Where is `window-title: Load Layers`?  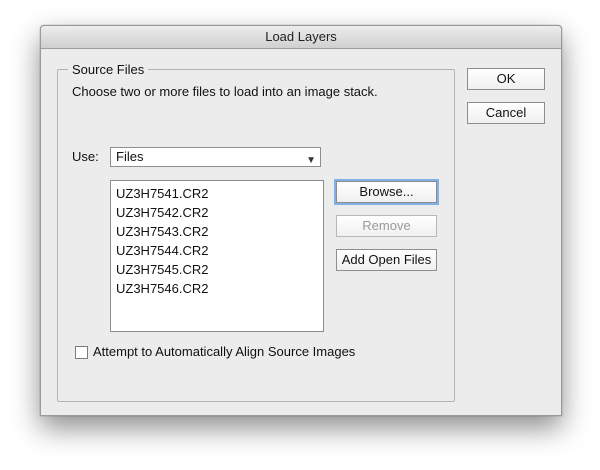
window-title: Load Layers is located at coordinates (301, 37).